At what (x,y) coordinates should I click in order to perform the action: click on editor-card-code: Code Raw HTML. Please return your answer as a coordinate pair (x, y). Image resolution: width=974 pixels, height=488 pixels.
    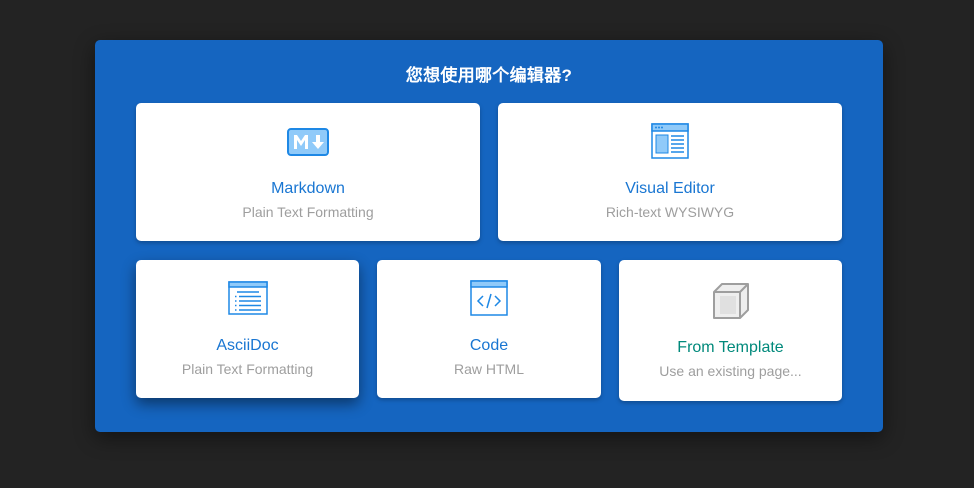
    Looking at the image, I should click on (489, 329).